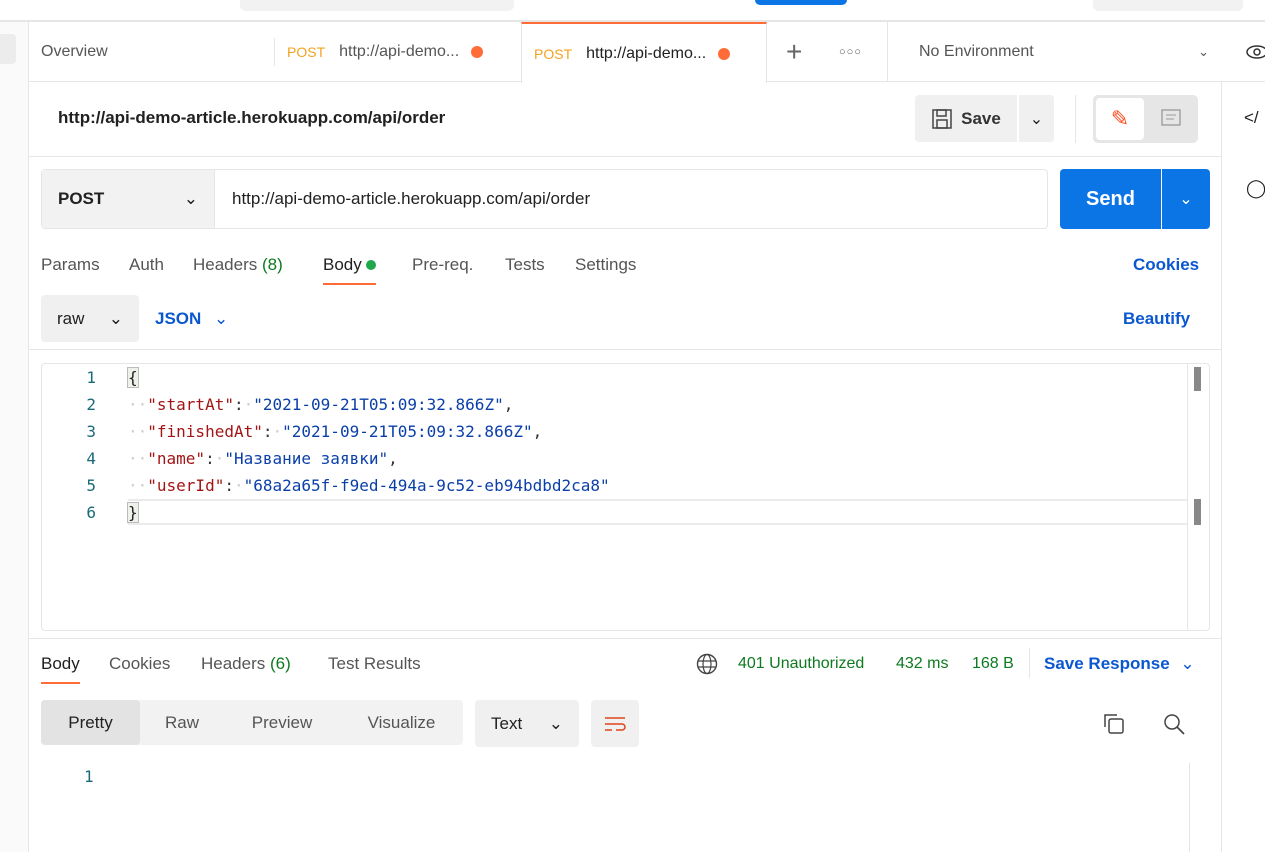  I want to click on whitespace: ·, so click(277, 431).